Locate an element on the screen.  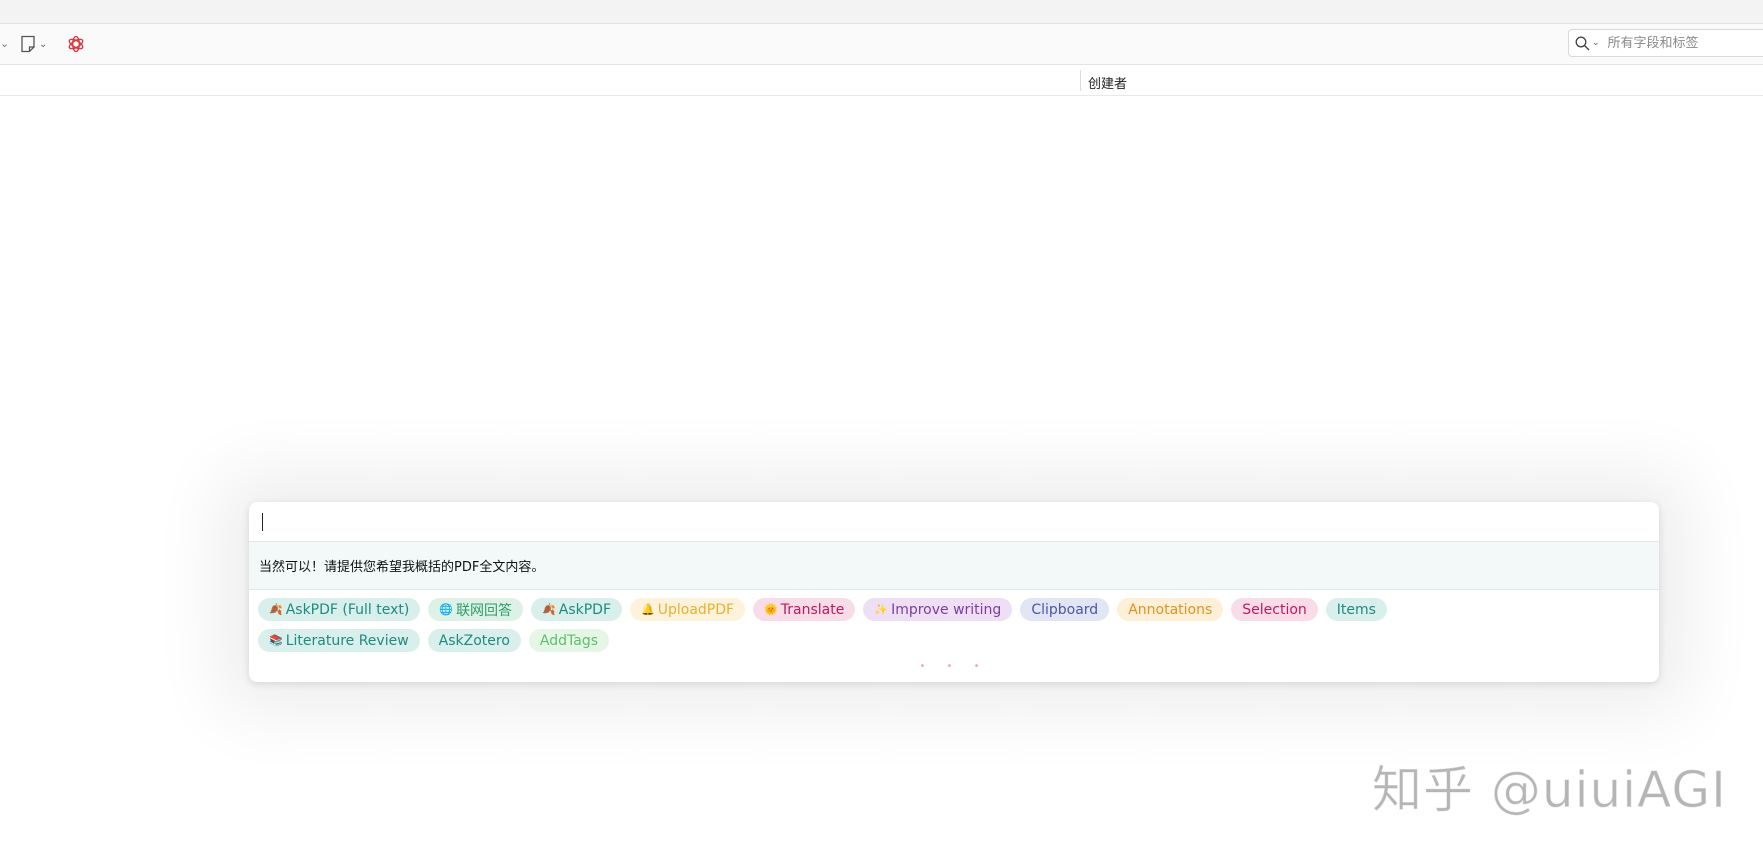
openai-logo-icon is located at coordinates (76, 44).